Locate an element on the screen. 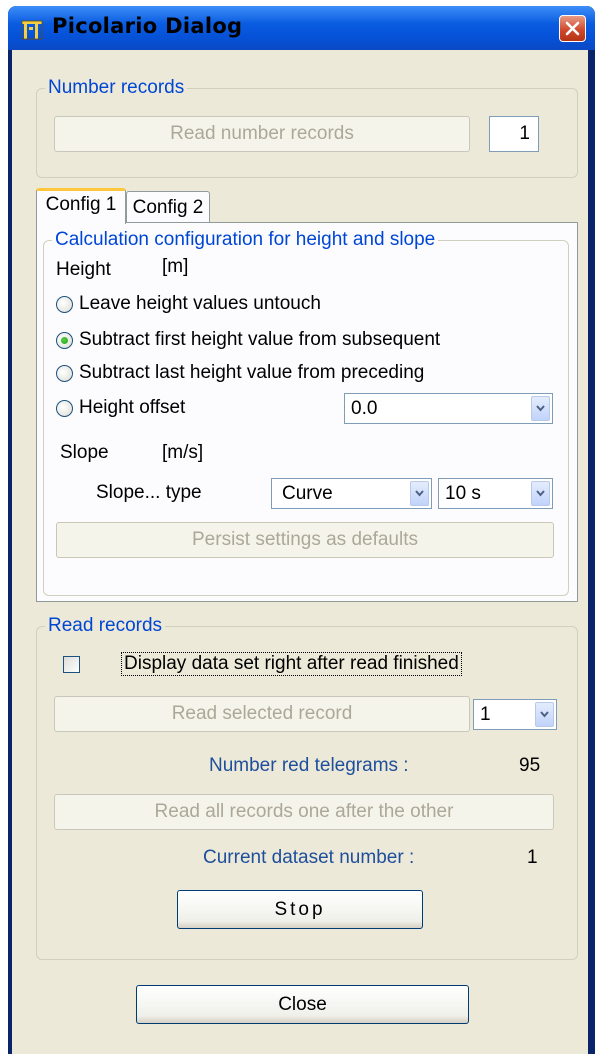  number-records-group-label: Number records is located at coordinates (116, 88).